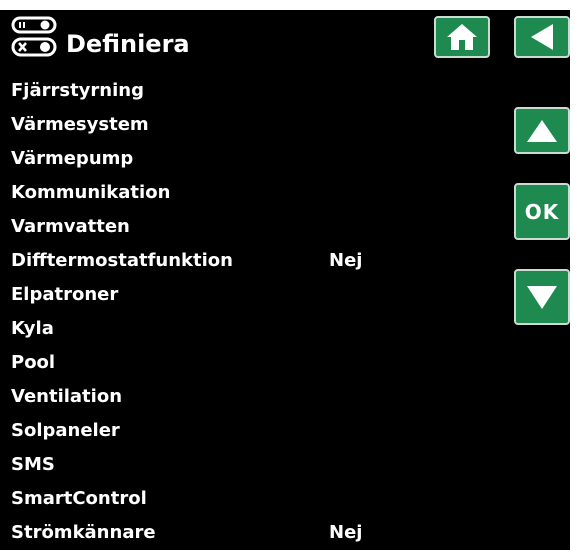 The height and width of the screenshot is (550, 581). I want to click on menu-item-label: SmartControl, so click(79, 498).